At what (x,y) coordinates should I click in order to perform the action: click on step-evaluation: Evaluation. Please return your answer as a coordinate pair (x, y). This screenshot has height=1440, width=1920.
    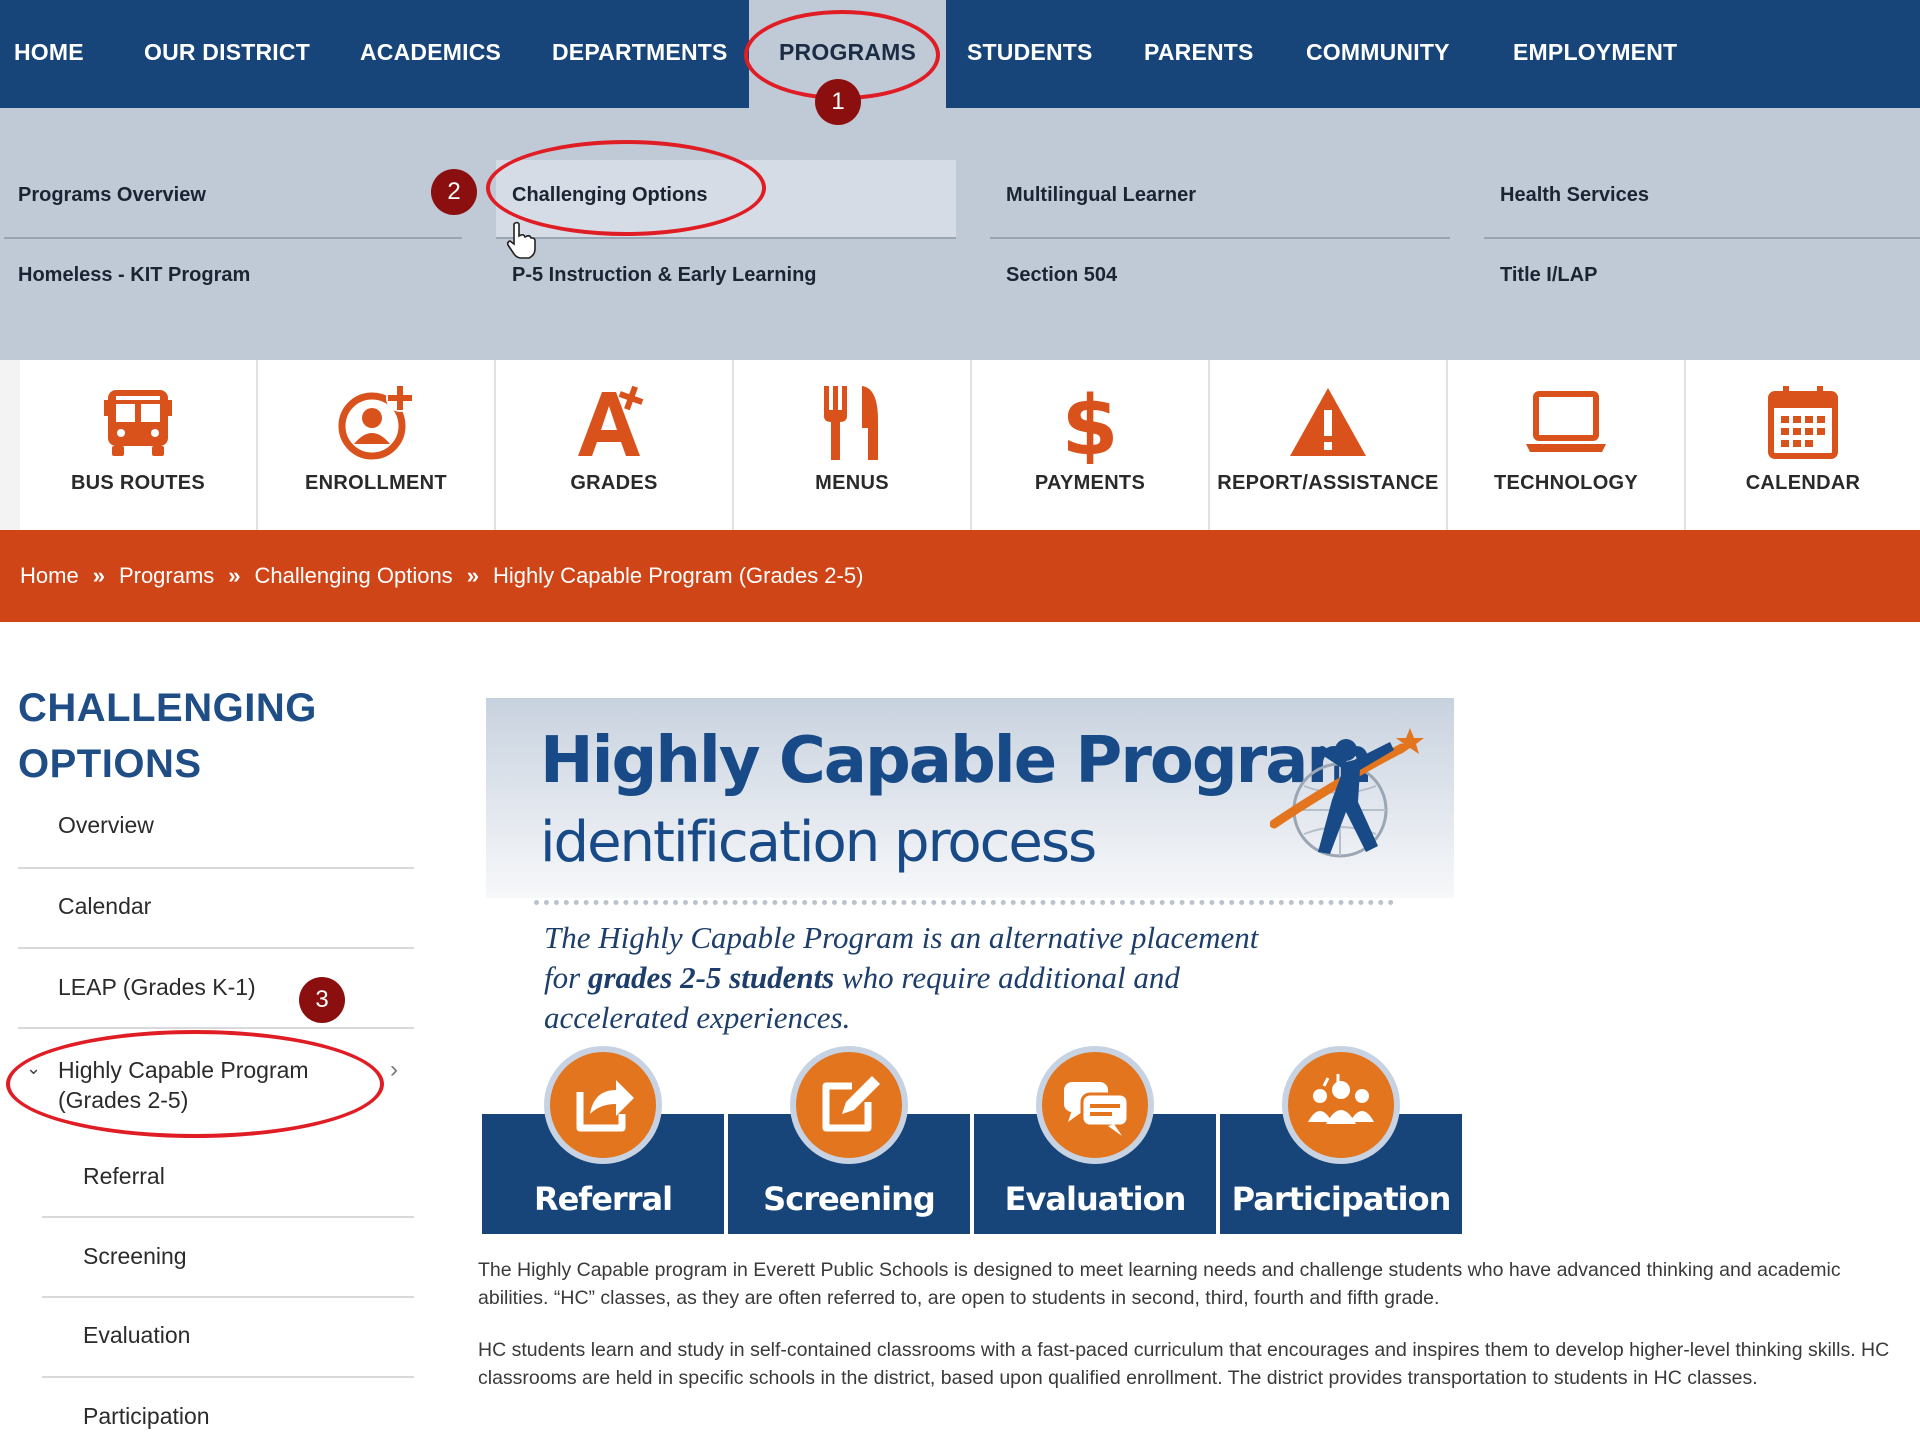
    Looking at the image, I should click on (1095, 1140).